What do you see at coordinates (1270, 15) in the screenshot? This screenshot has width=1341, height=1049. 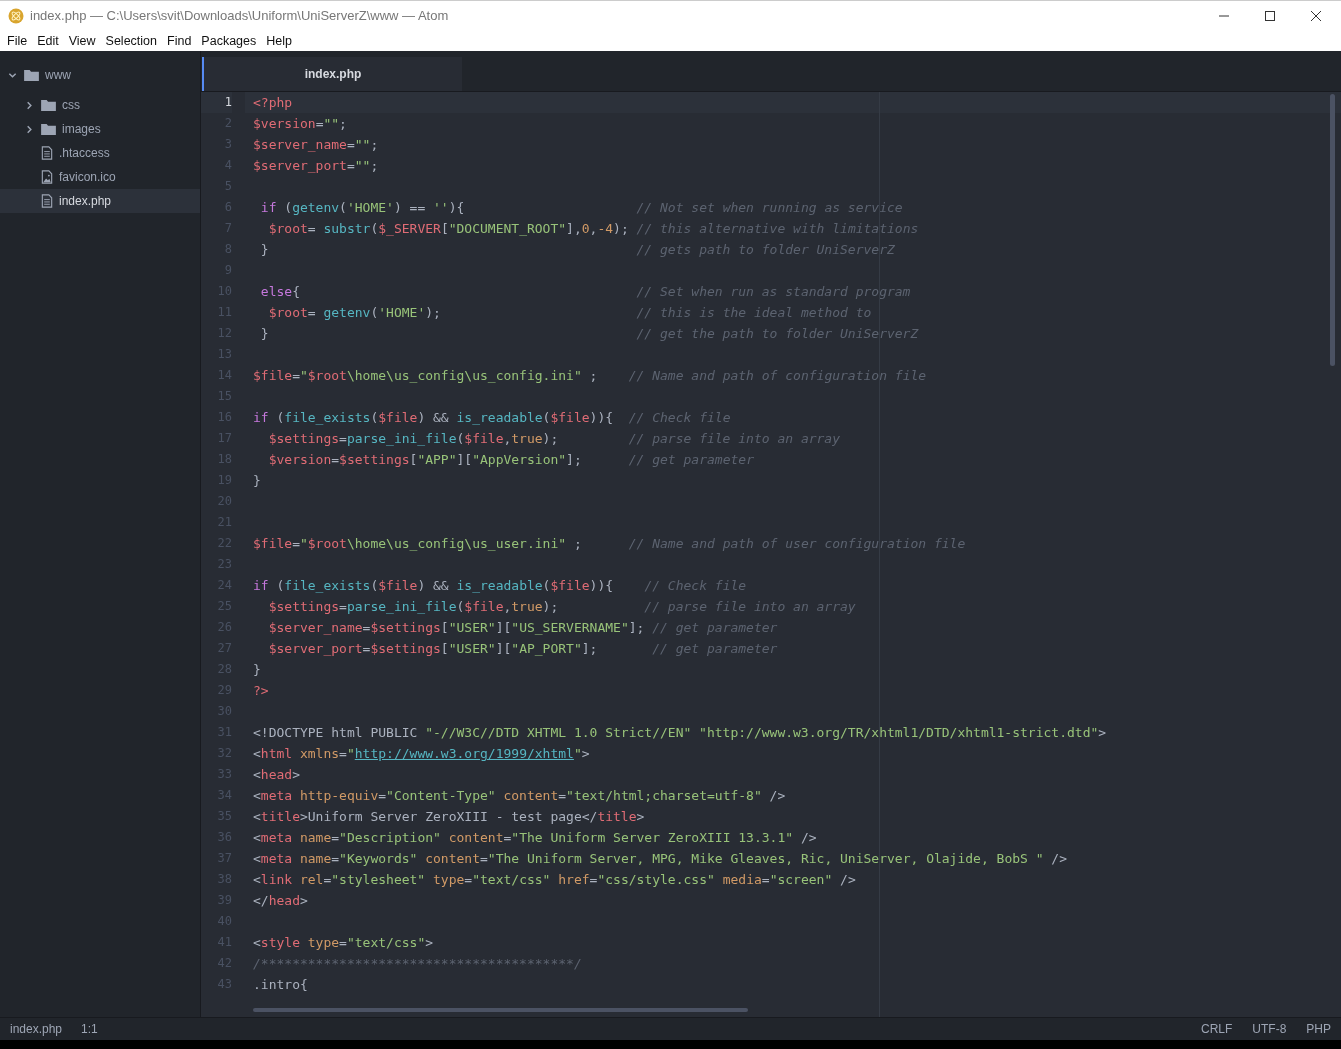 I see `maximize-icon` at bounding box center [1270, 15].